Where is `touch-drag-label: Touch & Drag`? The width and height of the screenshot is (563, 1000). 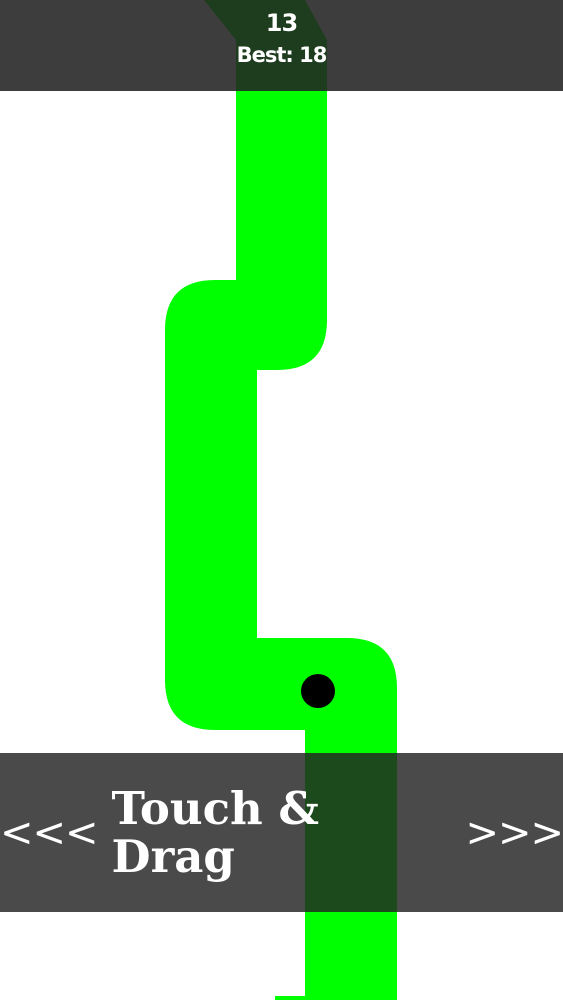
touch-drag-label: Touch & Drag is located at coordinates (215, 832).